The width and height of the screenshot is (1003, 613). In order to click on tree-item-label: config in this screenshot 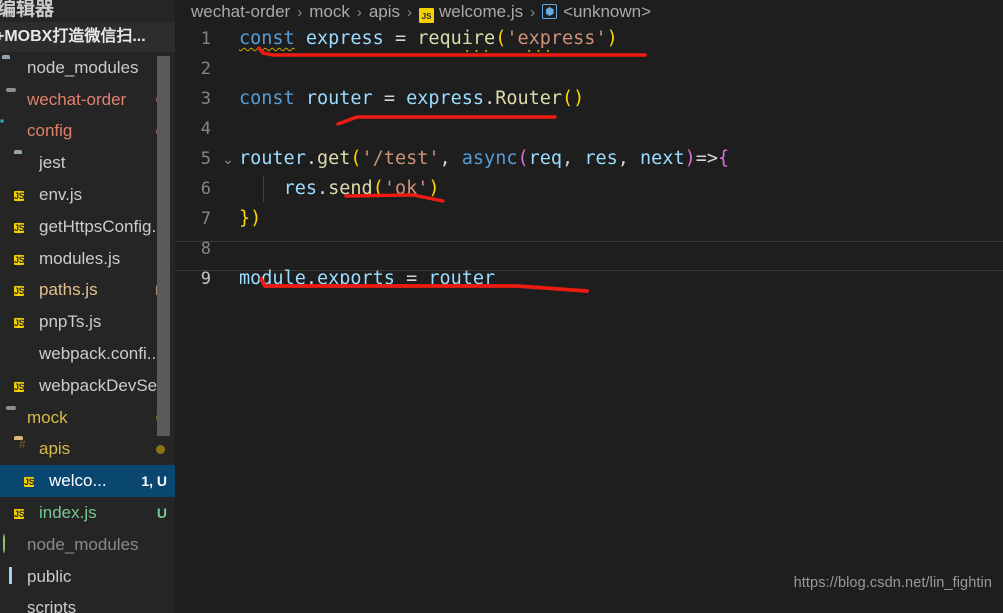, I will do `click(50, 131)`.